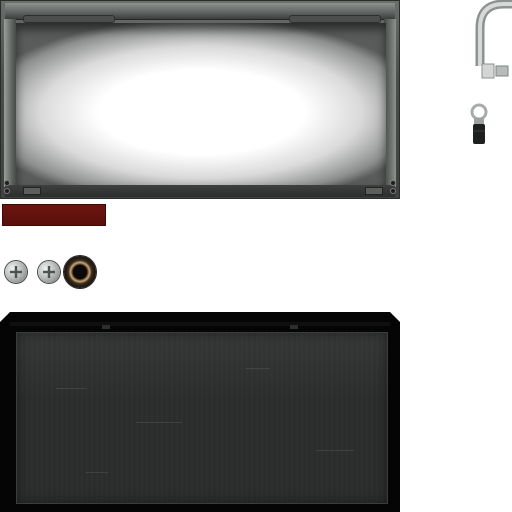  I want to click on ring-terminal-icon, so click(479, 123).